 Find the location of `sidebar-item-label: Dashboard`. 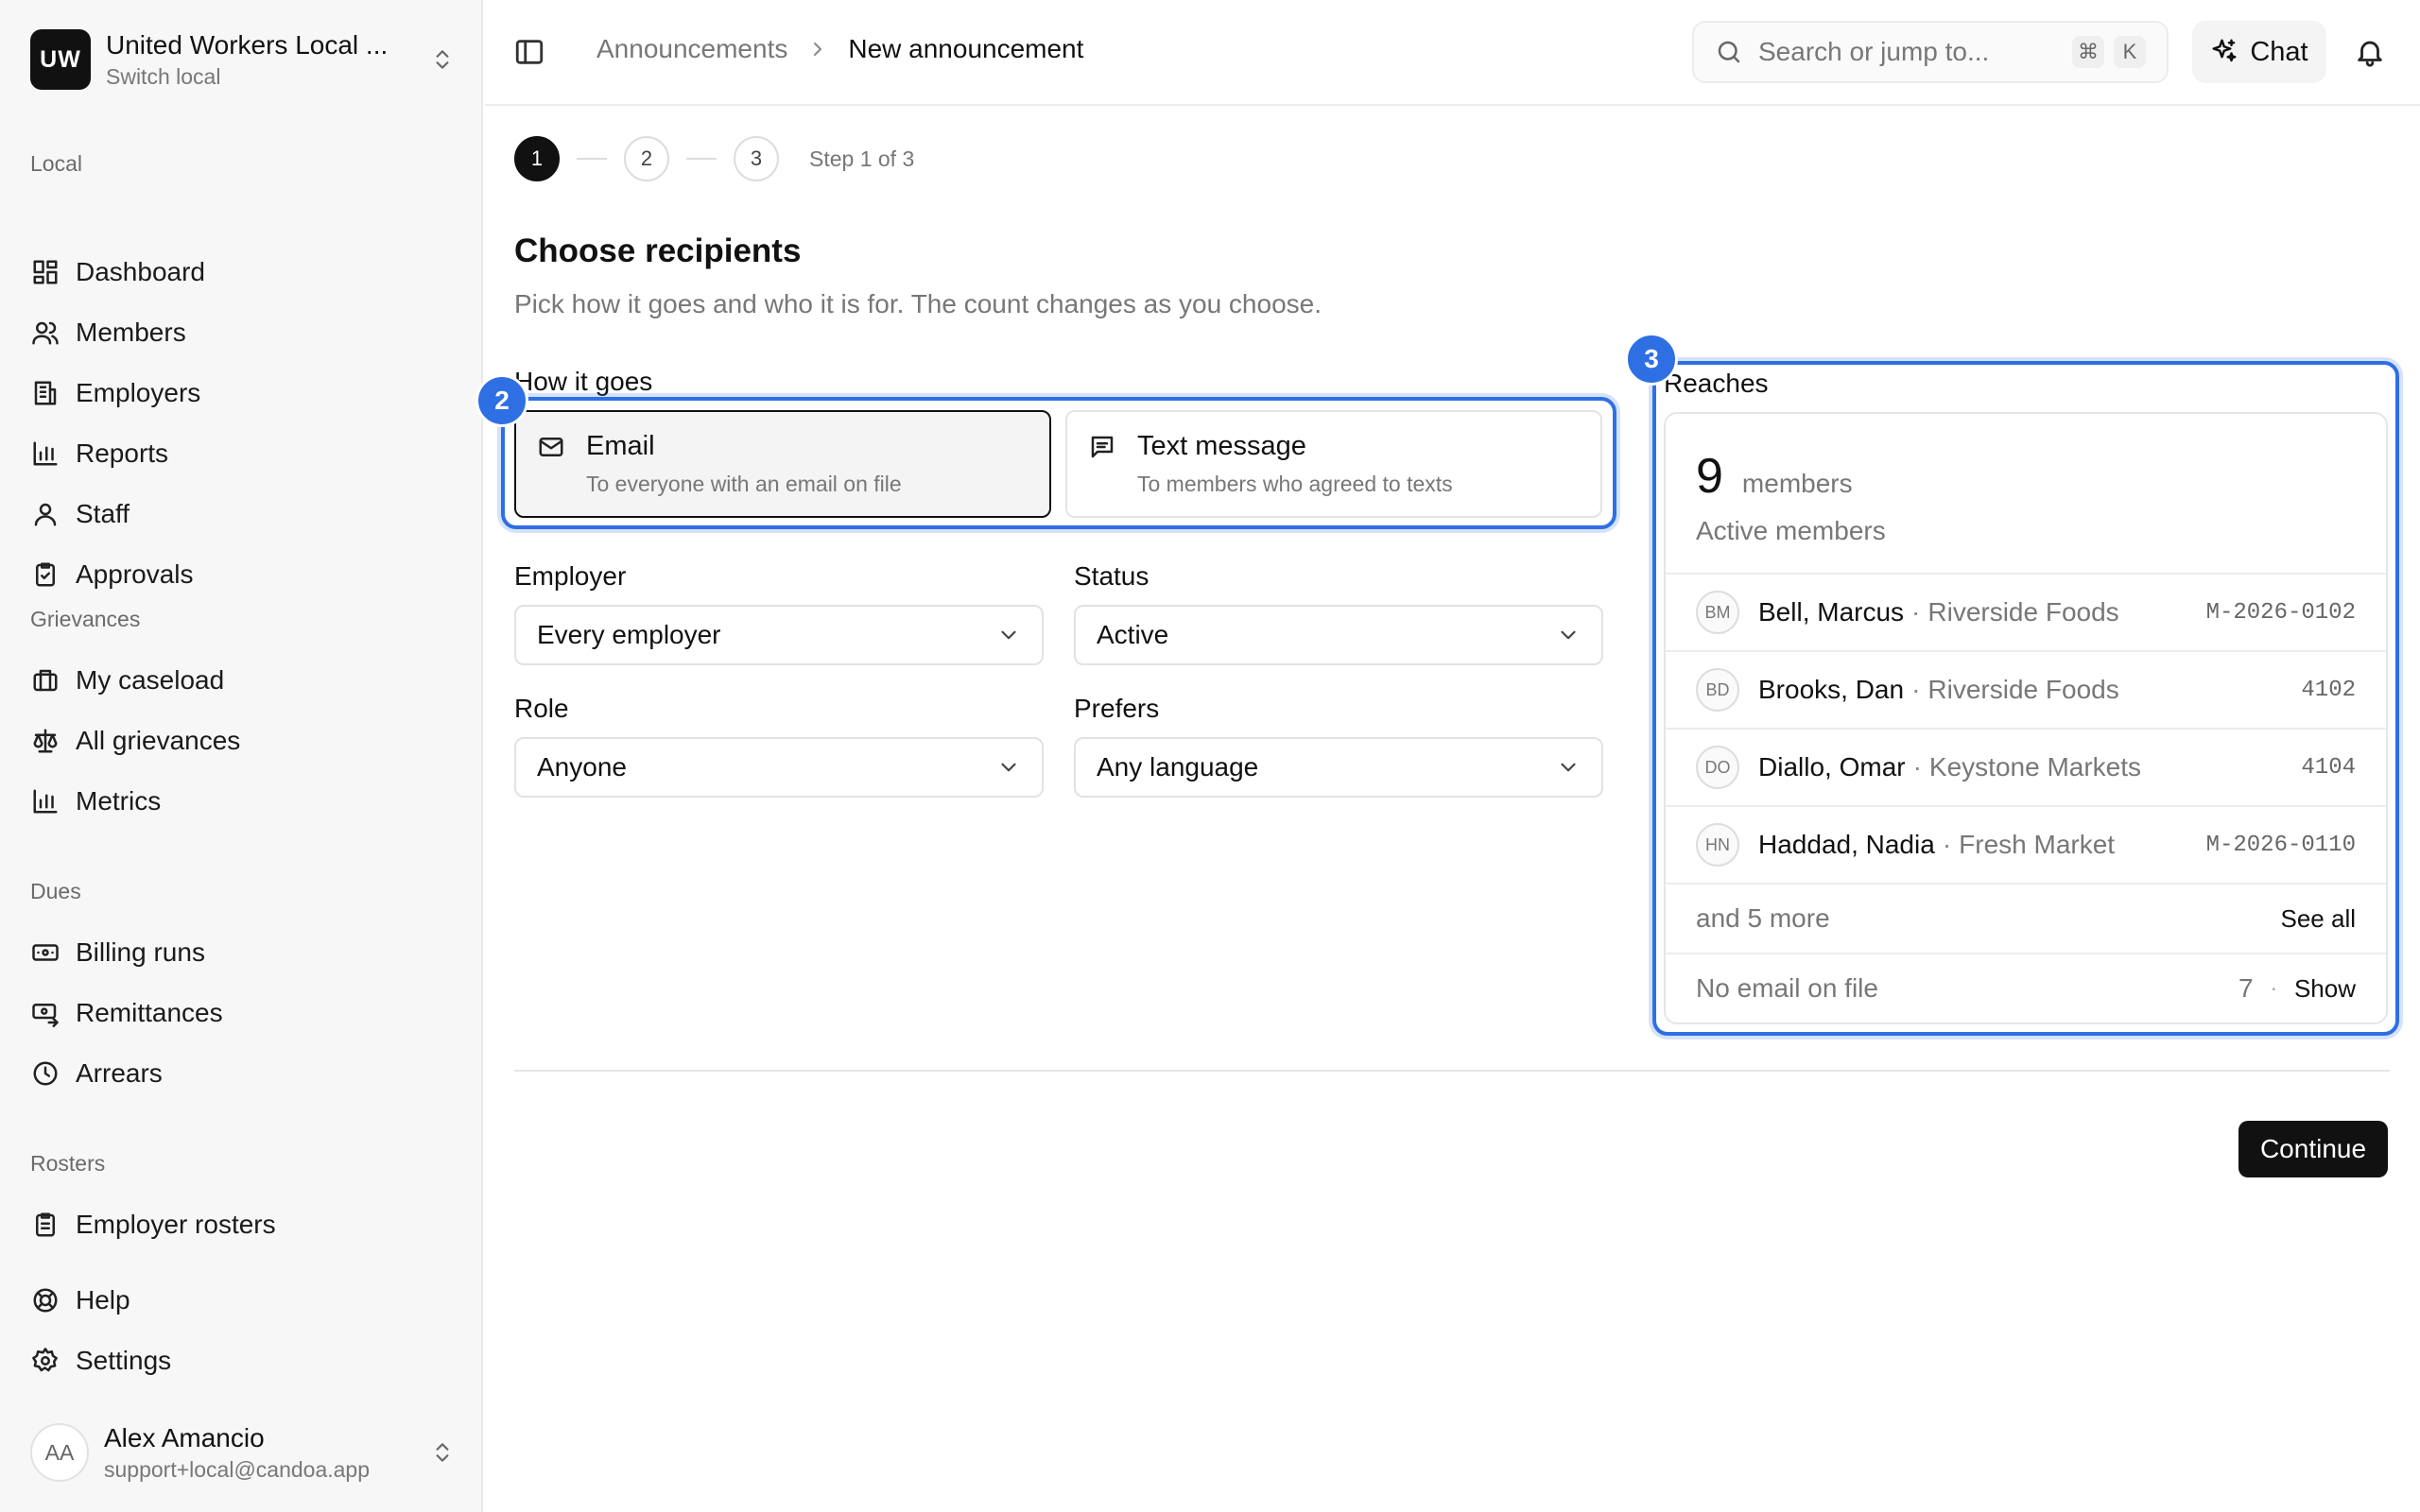

sidebar-item-label: Dashboard is located at coordinates (140, 271).